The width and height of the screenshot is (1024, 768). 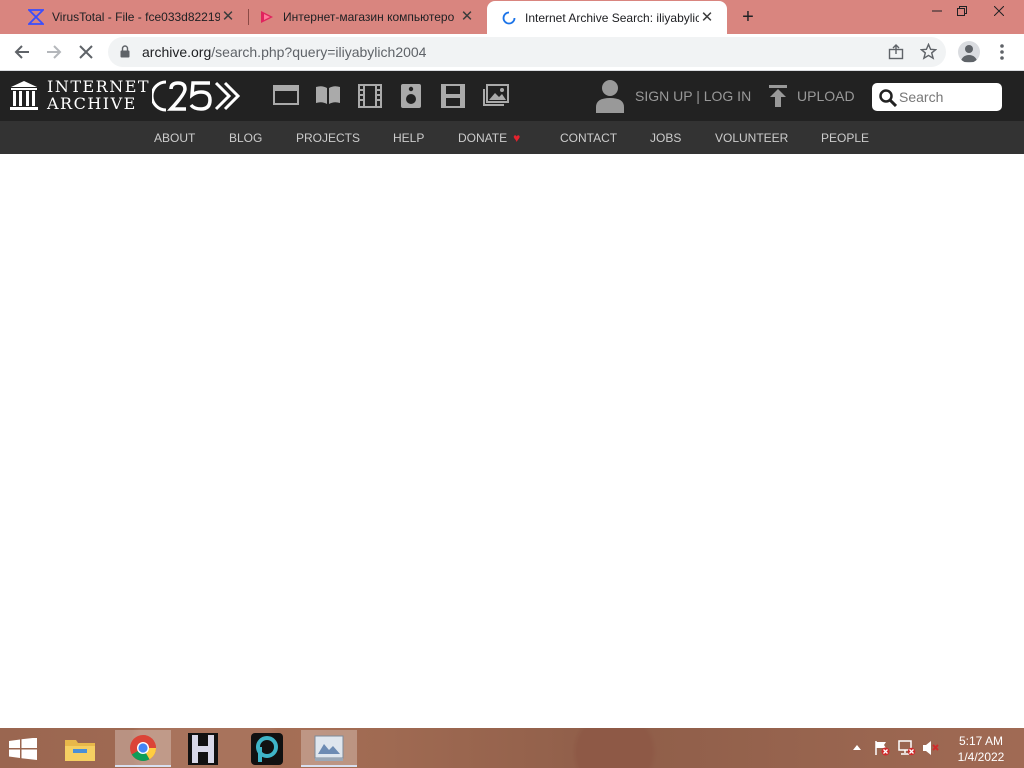 I want to click on restore-icon, so click(x=962, y=11).